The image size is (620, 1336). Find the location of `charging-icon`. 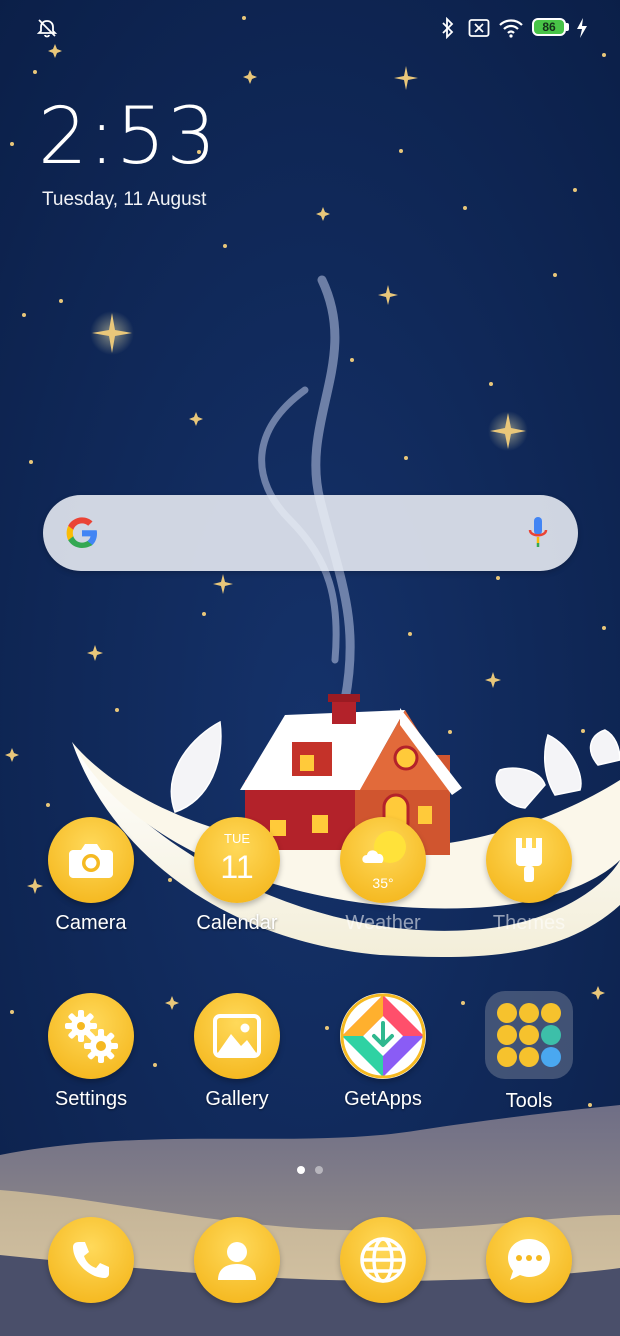

charging-icon is located at coordinates (582, 28).